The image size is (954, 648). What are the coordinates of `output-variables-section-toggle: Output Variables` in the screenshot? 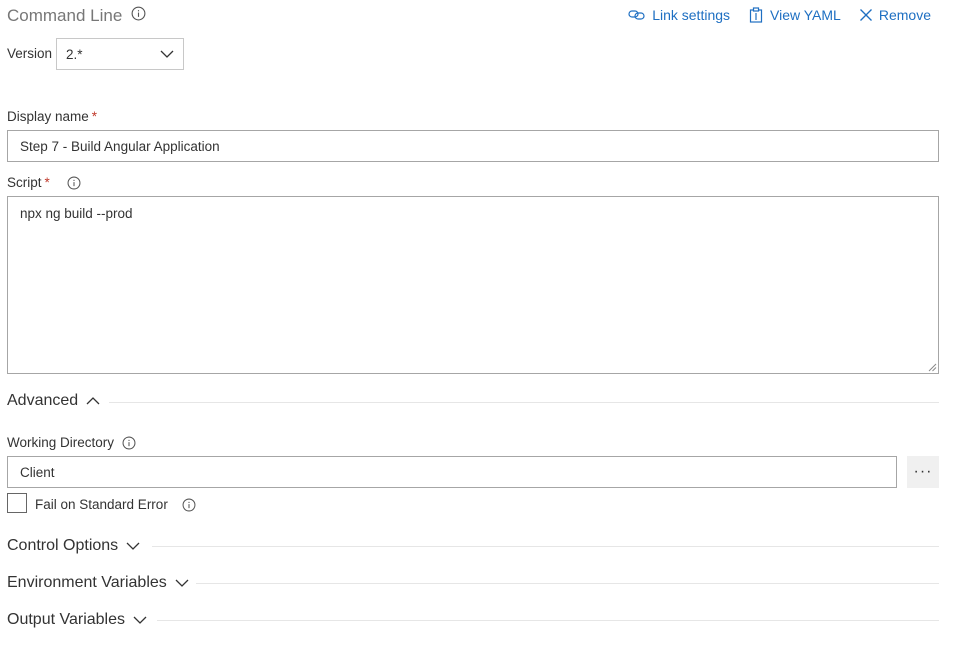 It's located at (77, 620).